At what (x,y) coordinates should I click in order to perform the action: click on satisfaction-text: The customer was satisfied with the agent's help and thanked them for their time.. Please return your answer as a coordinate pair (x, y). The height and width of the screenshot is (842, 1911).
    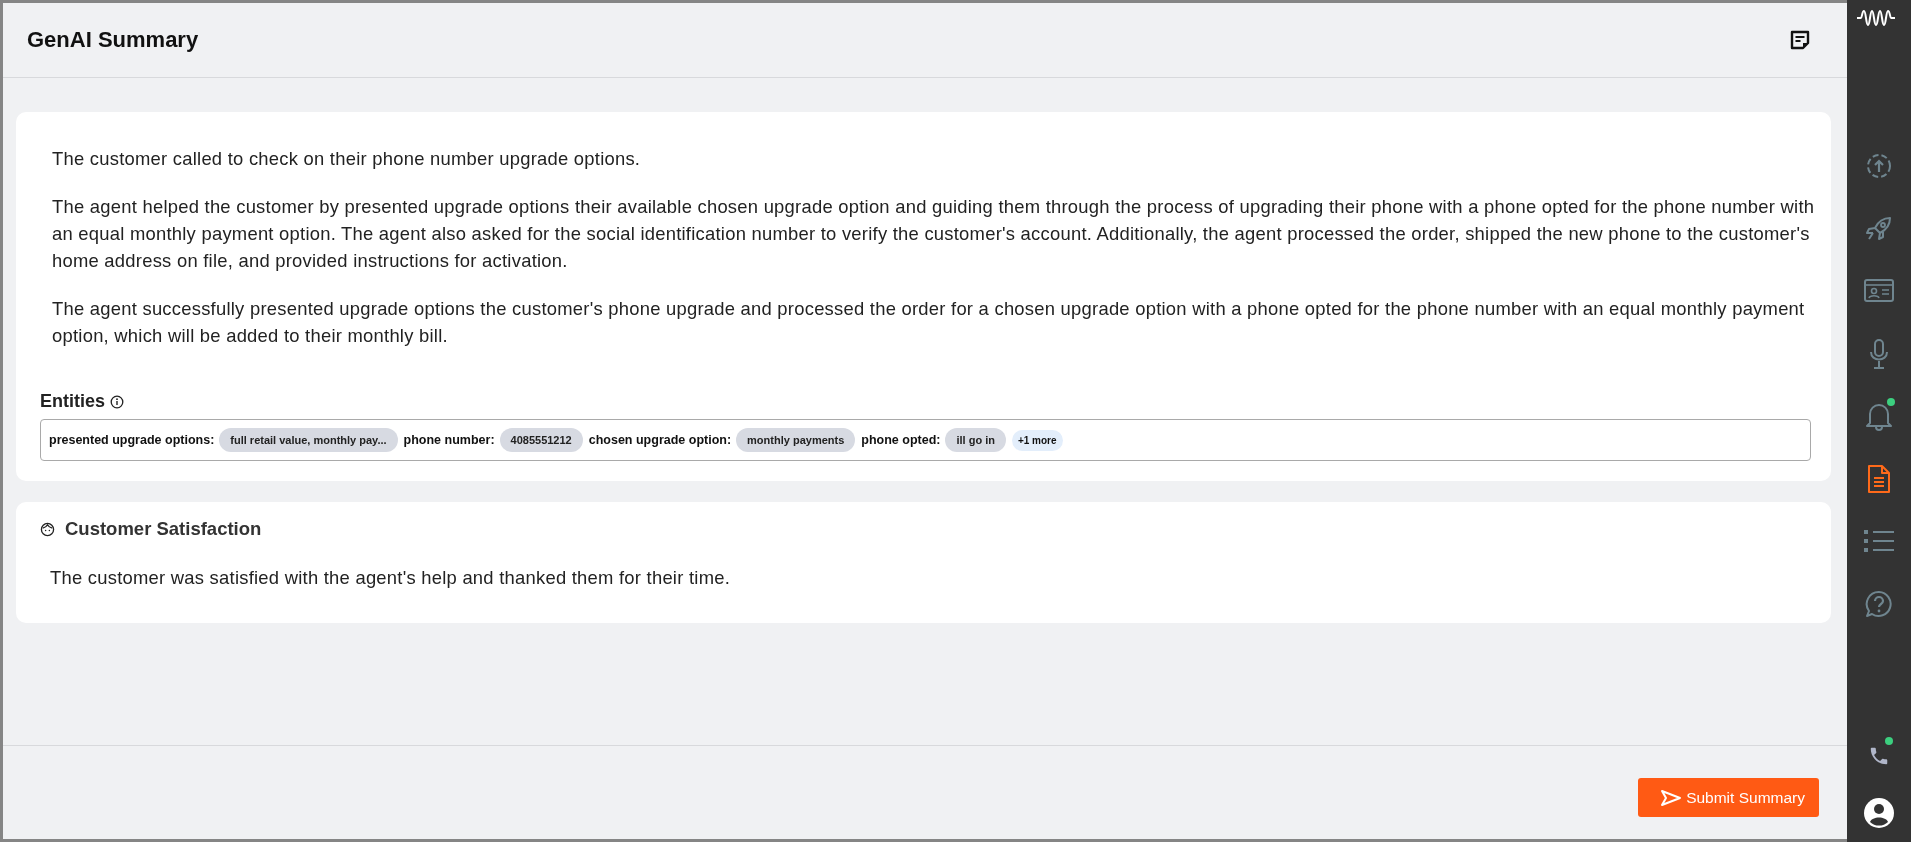
    Looking at the image, I should click on (391, 578).